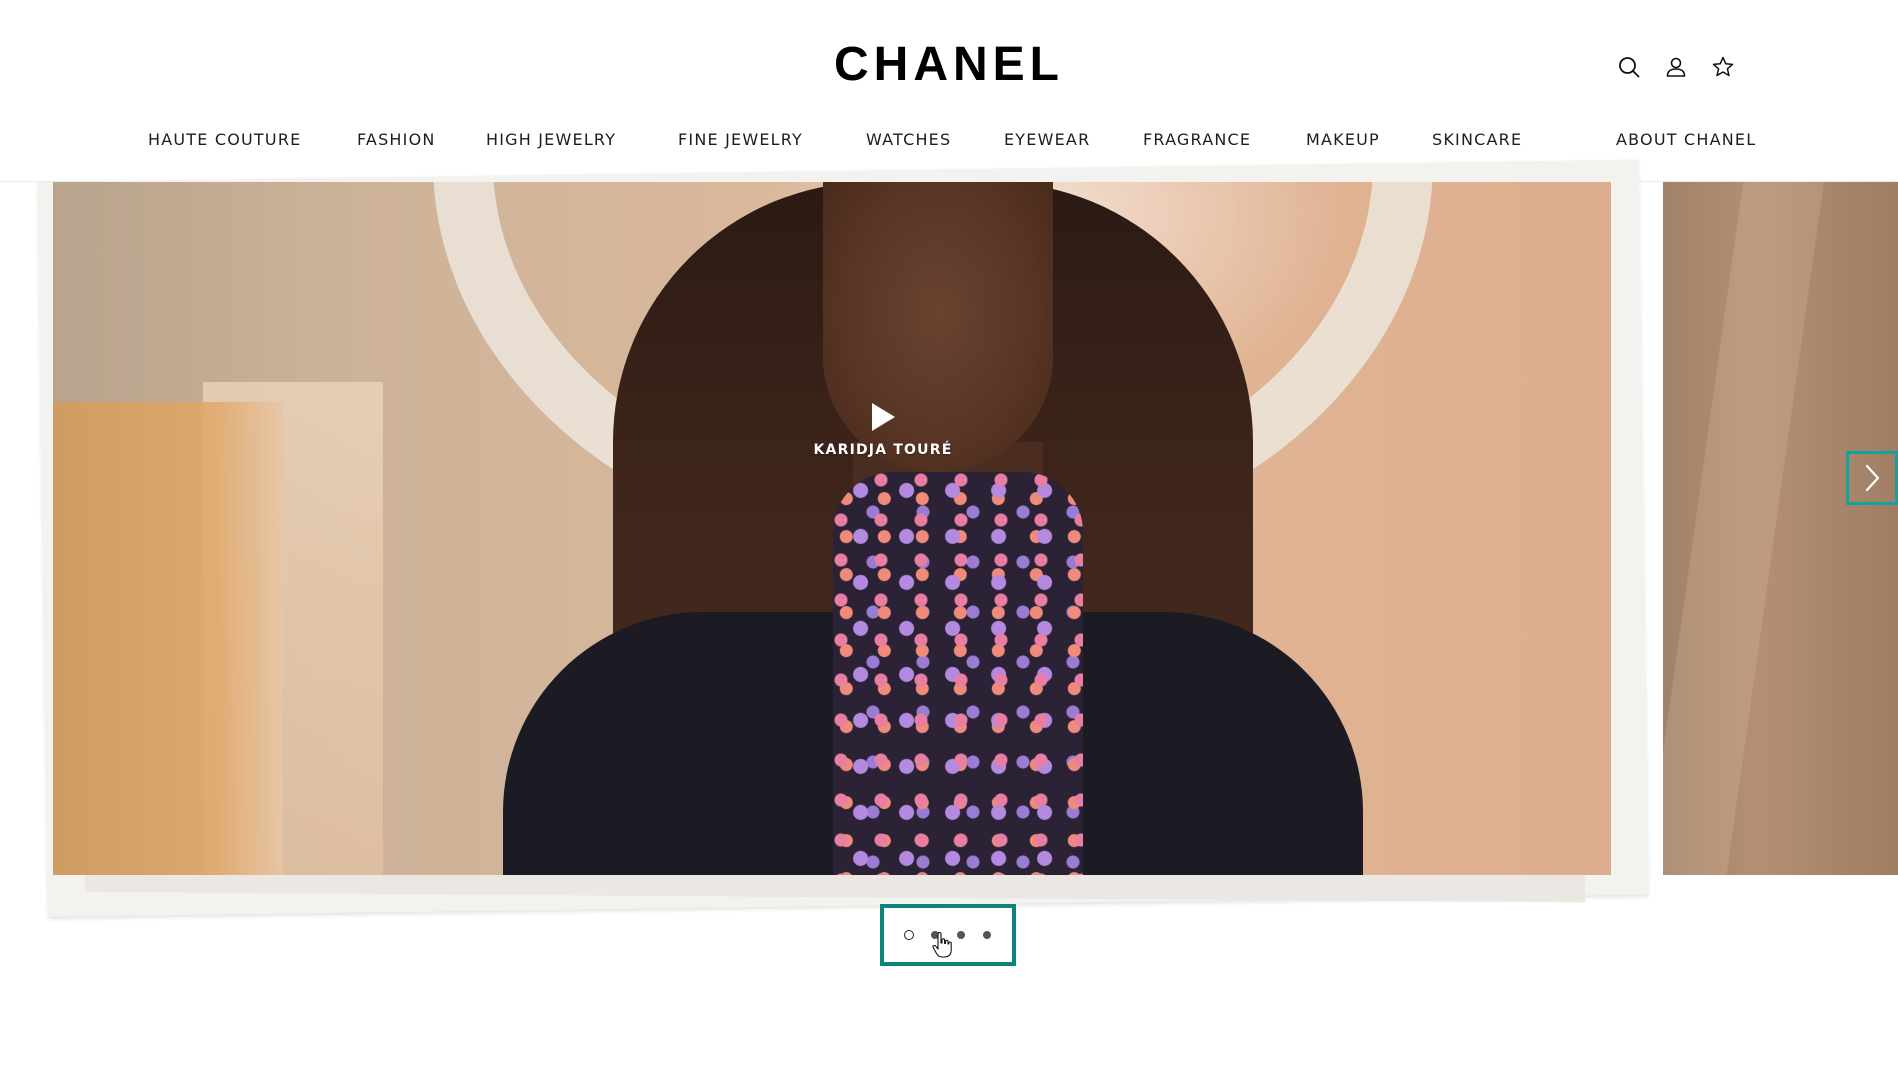 The width and height of the screenshot is (1898, 1080). I want to click on chevron-right-icon, so click(1872, 478).